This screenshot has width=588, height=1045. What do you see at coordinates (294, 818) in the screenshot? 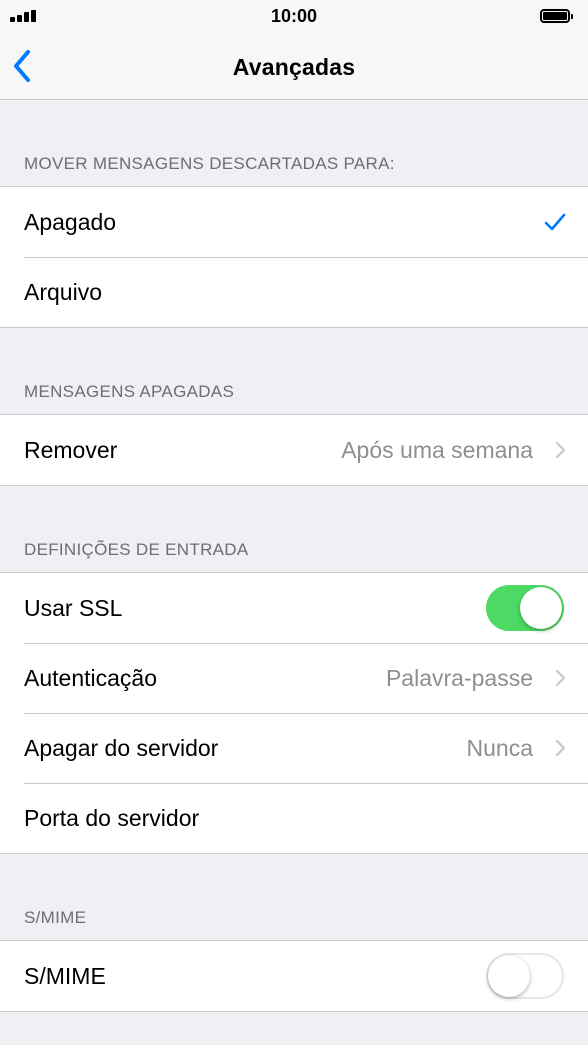
I see `server-port-row: Porta do servidor` at bounding box center [294, 818].